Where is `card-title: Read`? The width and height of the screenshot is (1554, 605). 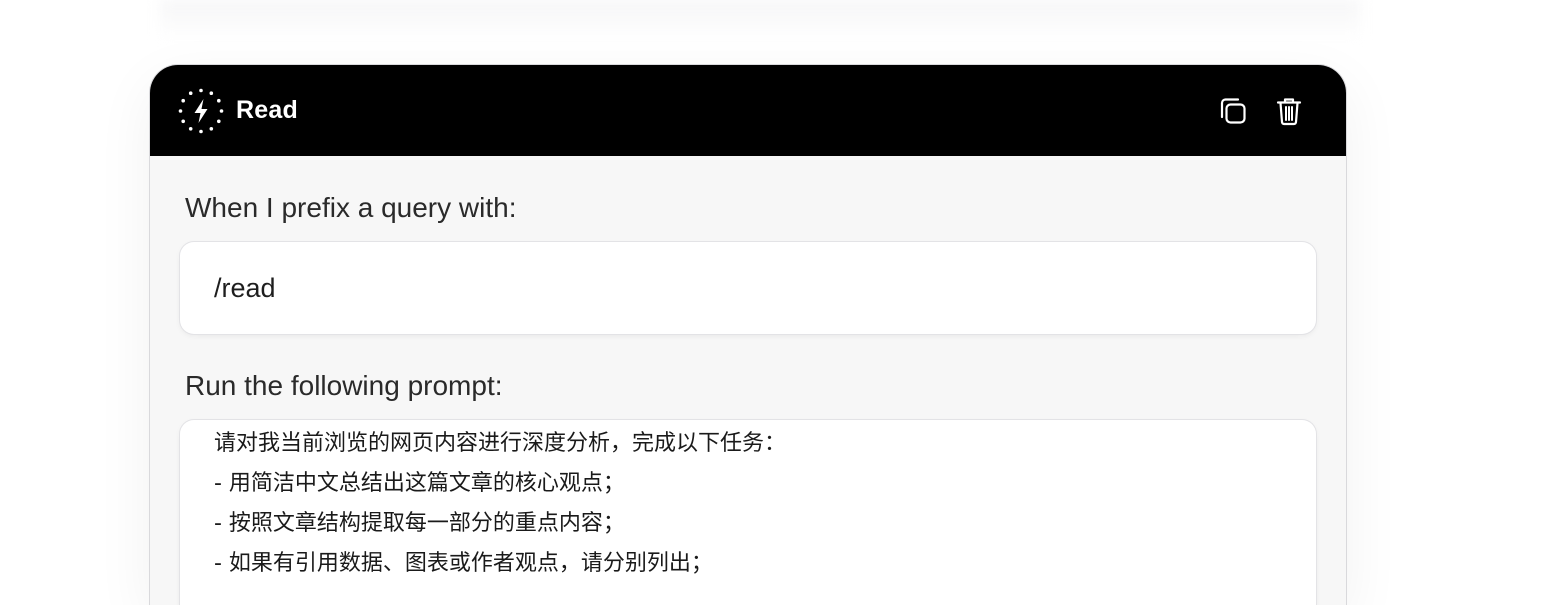
card-title: Read is located at coordinates (267, 110).